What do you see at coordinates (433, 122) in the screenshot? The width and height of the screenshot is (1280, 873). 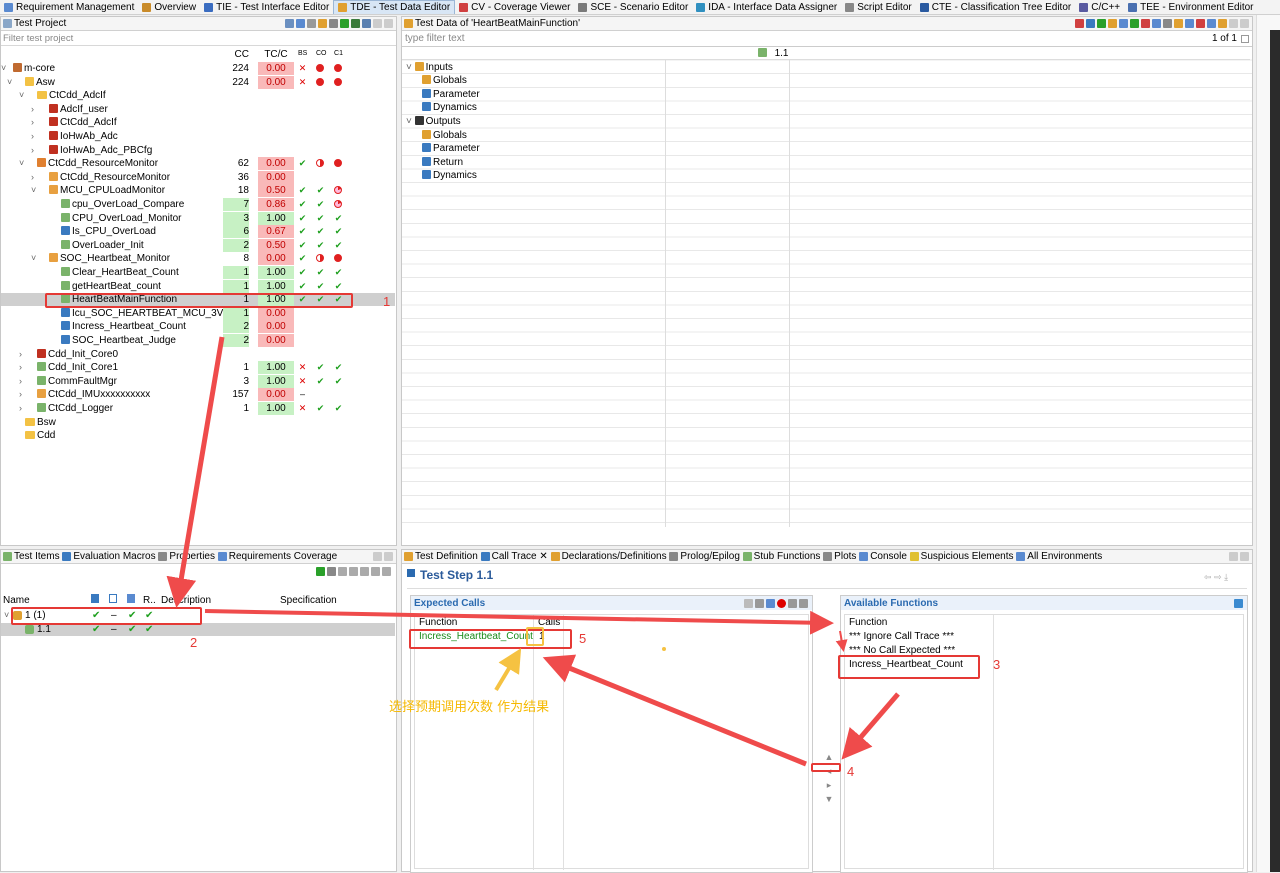 I see `test-data-row: ˅ Outputs` at bounding box center [433, 122].